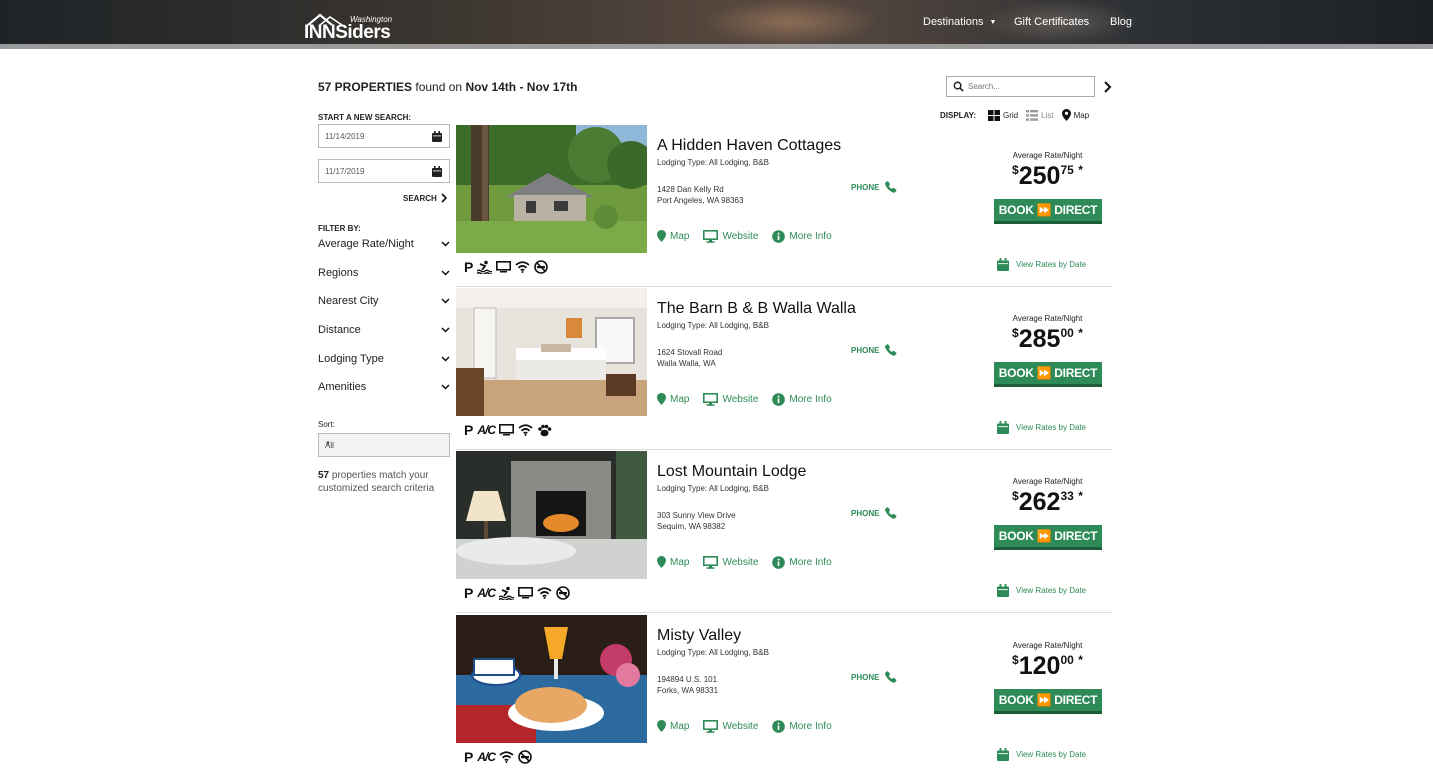 This screenshot has height=774, width=1433. What do you see at coordinates (1108, 87) in the screenshot?
I see `chevron-right-icon` at bounding box center [1108, 87].